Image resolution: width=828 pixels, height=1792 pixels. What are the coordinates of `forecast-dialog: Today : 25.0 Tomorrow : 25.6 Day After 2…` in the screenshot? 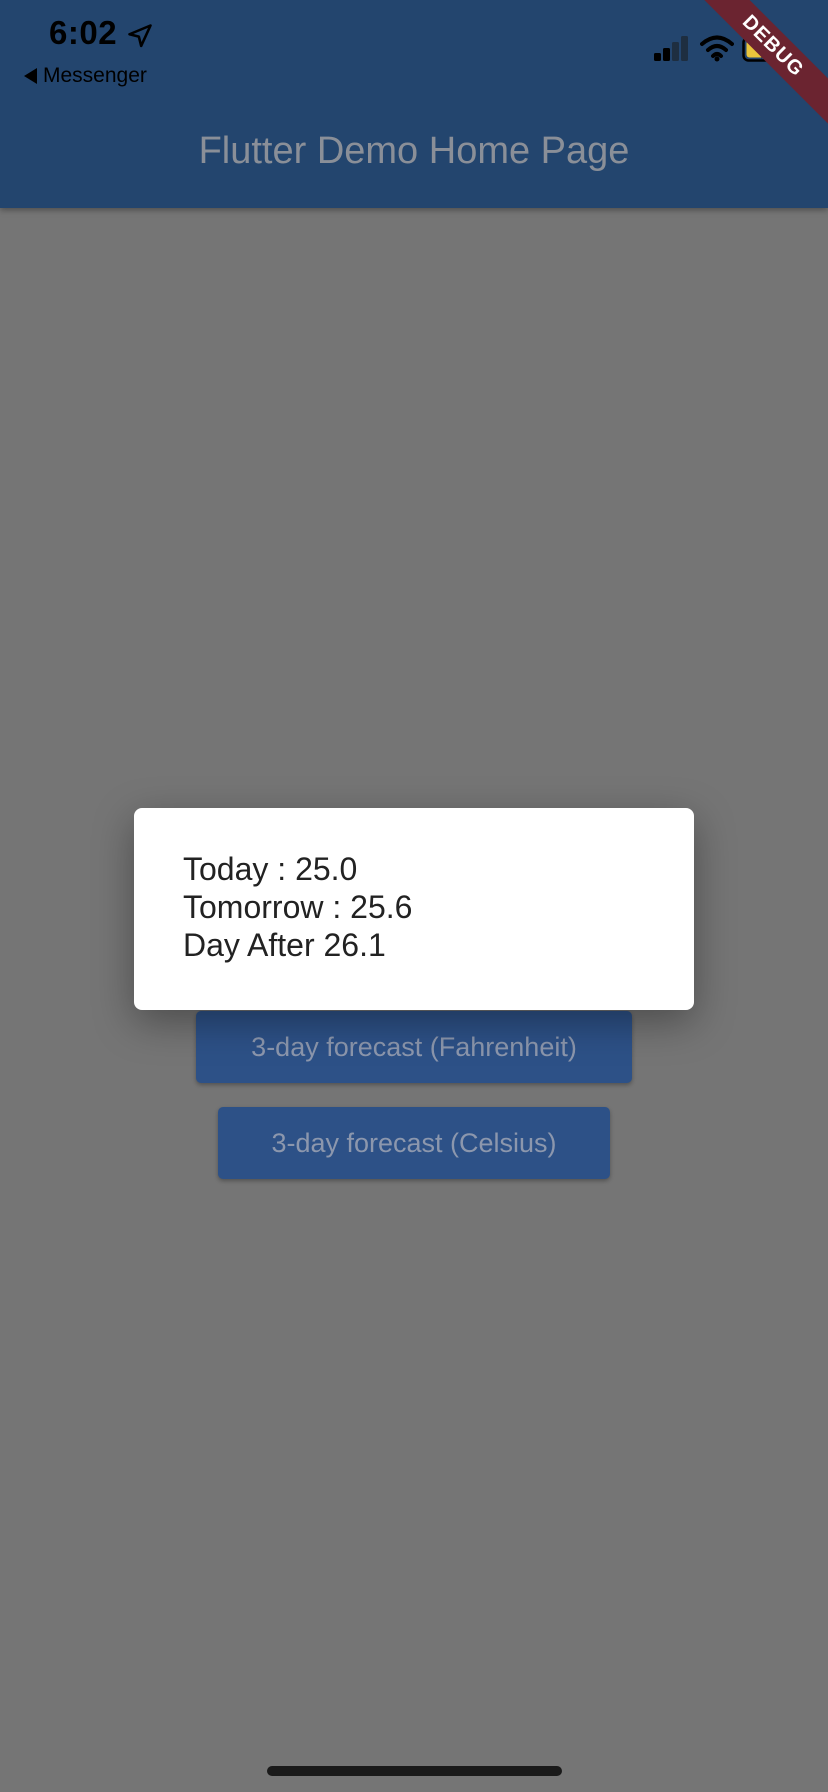 It's located at (414, 909).